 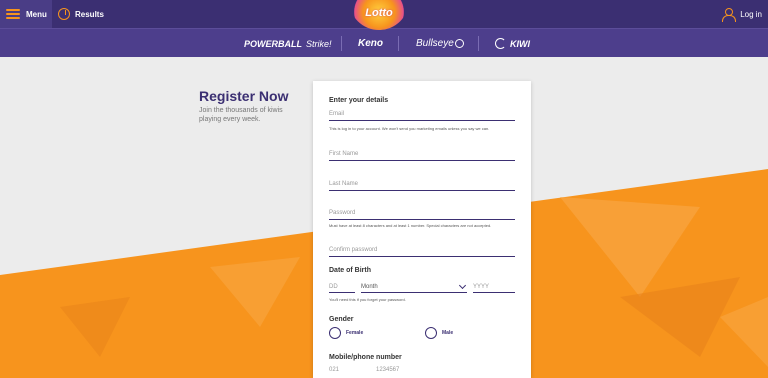 I want to click on user-icon, so click(x=729, y=14).